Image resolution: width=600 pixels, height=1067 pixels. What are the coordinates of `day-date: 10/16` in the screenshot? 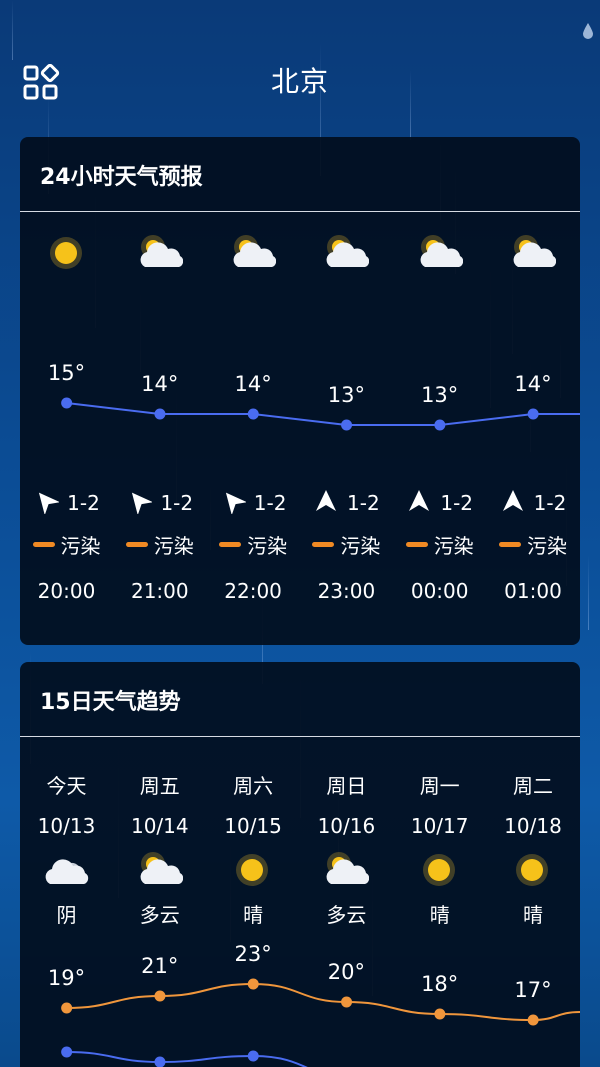 It's located at (346, 826).